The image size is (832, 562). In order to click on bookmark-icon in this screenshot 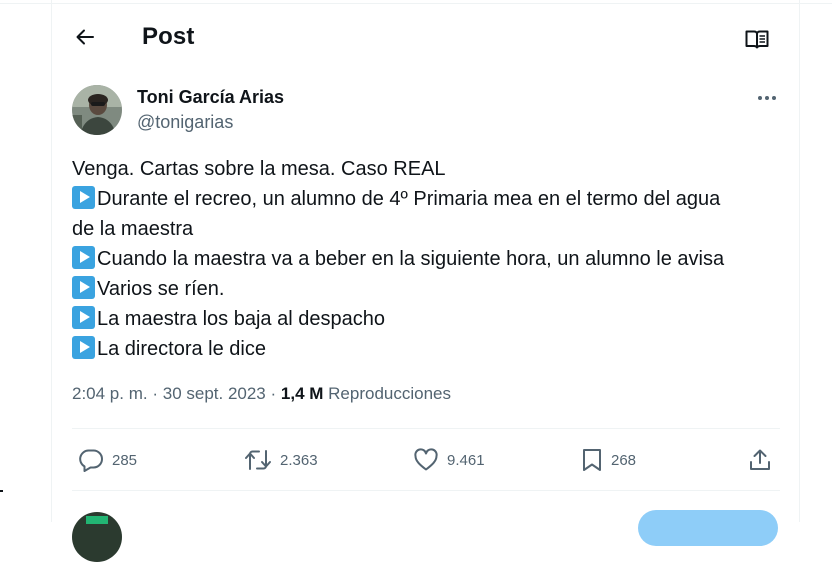, I will do `click(592, 460)`.